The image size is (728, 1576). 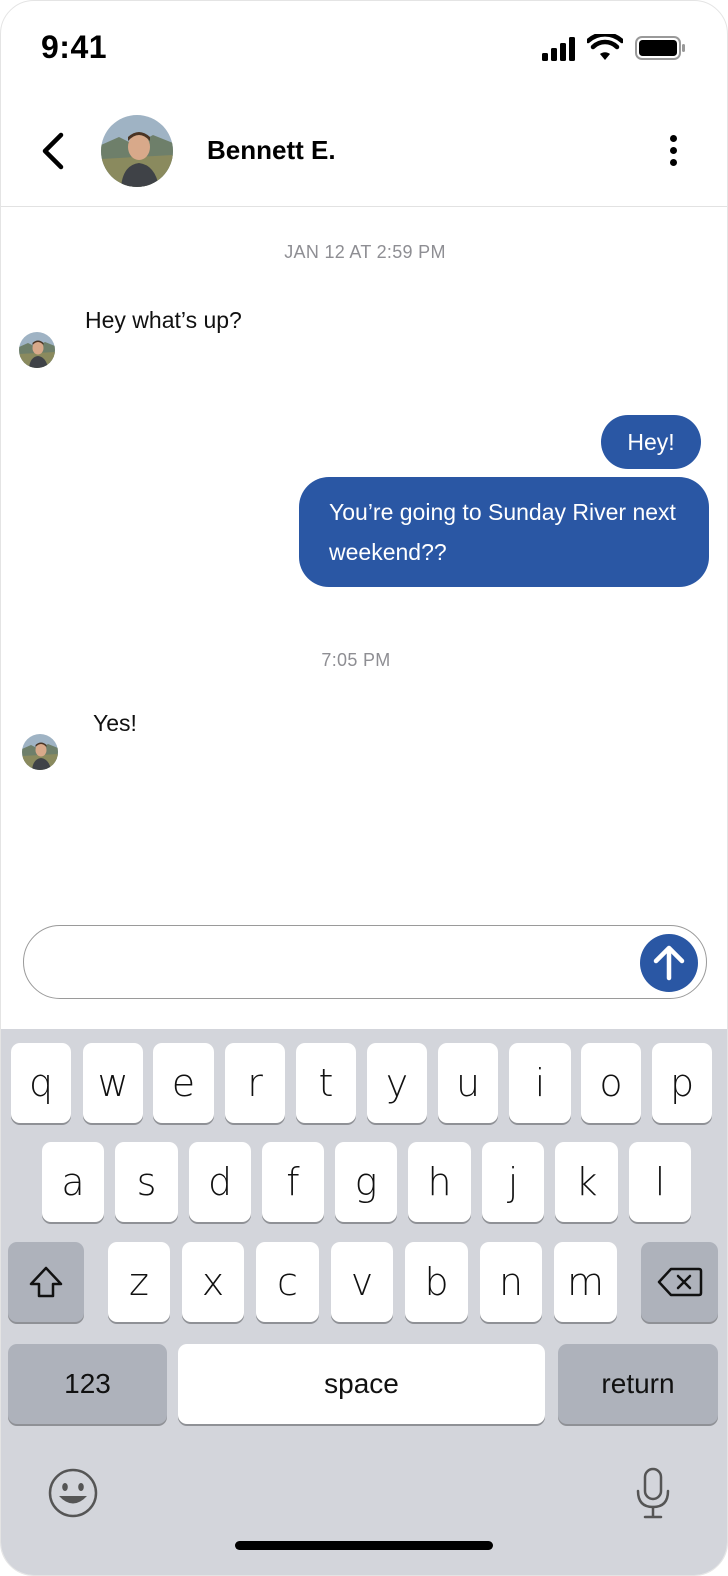 I want to click on key-u: u, so click(x=468, y=1083).